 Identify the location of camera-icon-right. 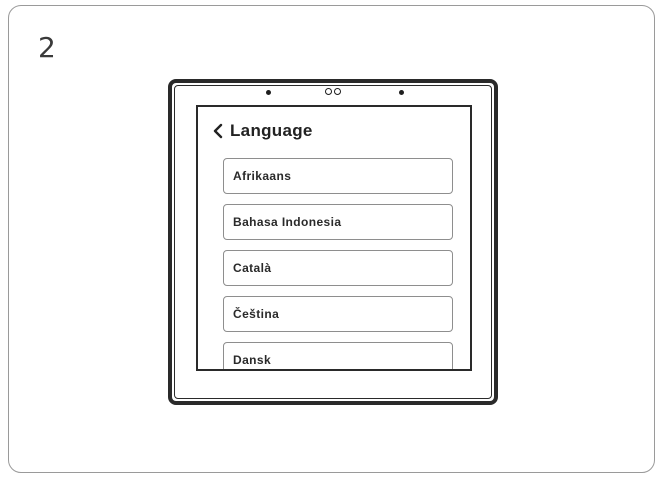
(337, 91).